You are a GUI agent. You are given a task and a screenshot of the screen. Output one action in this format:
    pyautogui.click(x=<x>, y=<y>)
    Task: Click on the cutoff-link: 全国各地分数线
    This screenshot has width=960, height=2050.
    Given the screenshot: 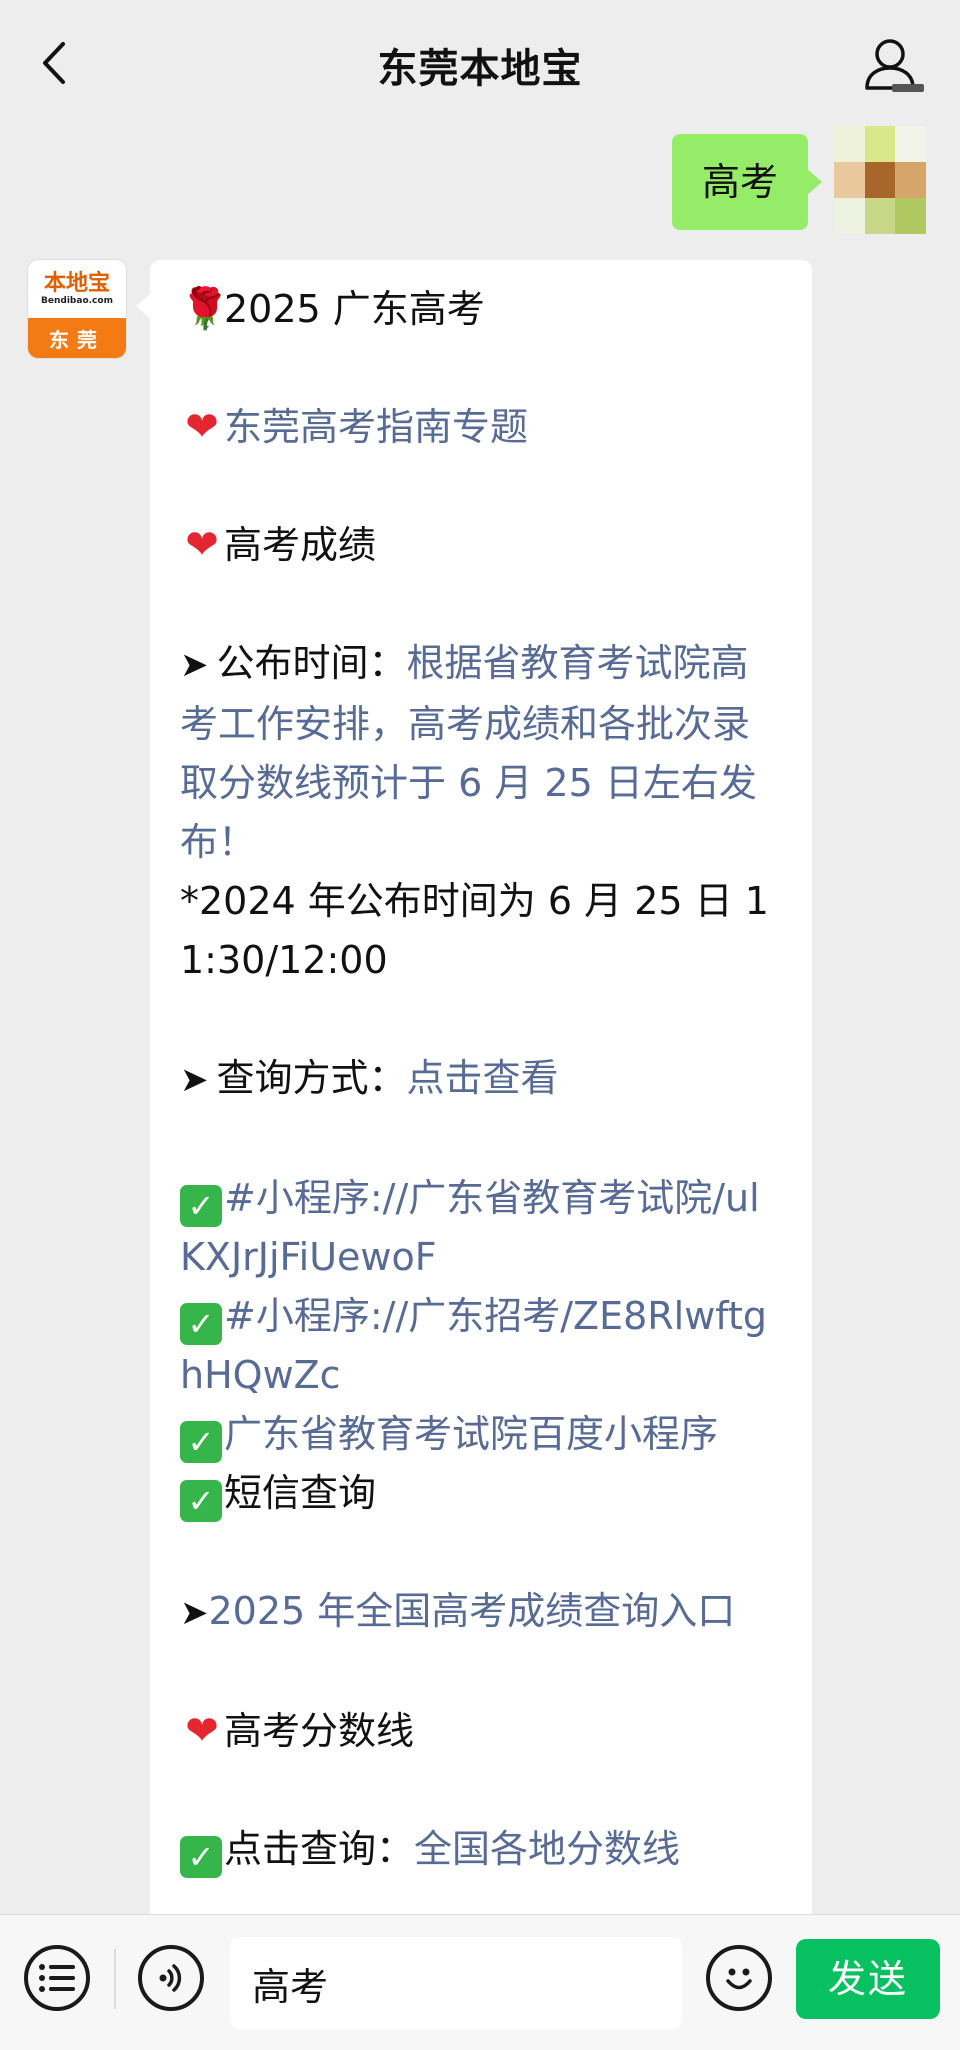 What is the action you would take?
    pyautogui.click(x=547, y=1849)
    